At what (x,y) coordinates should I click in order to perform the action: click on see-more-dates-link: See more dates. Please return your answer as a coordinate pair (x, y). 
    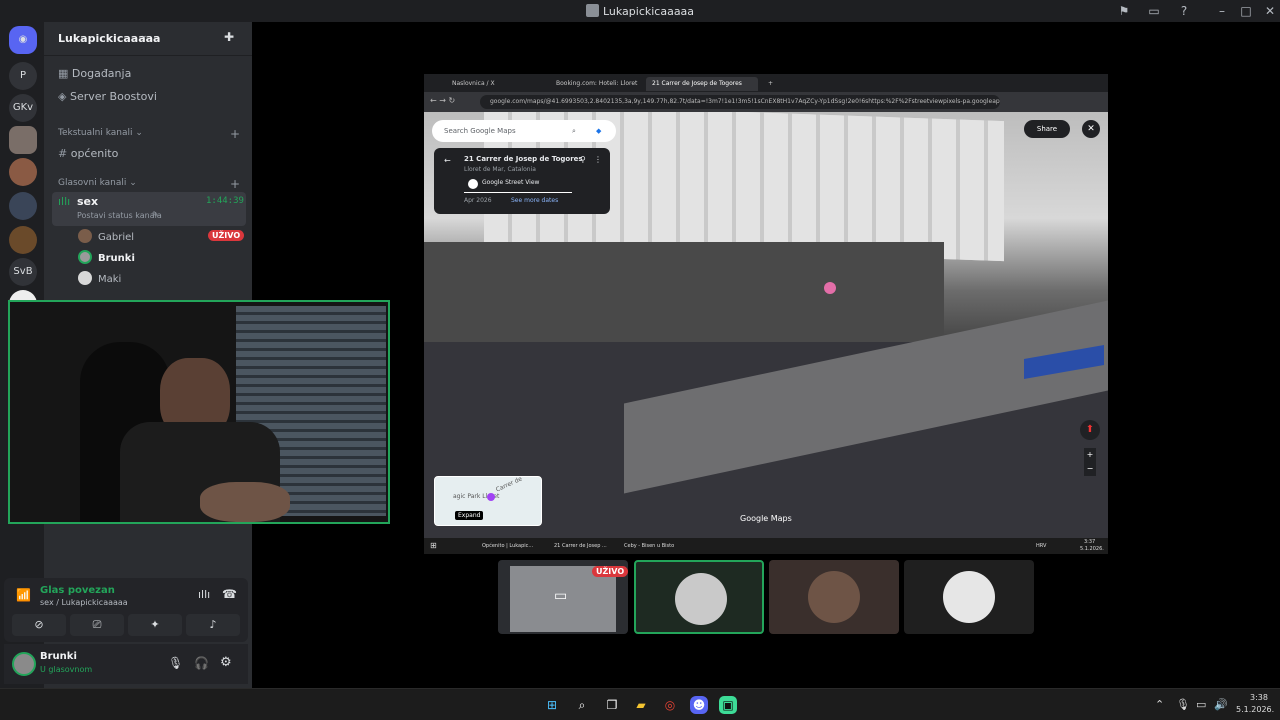
    Looking at the image, I should click on (534, 200).